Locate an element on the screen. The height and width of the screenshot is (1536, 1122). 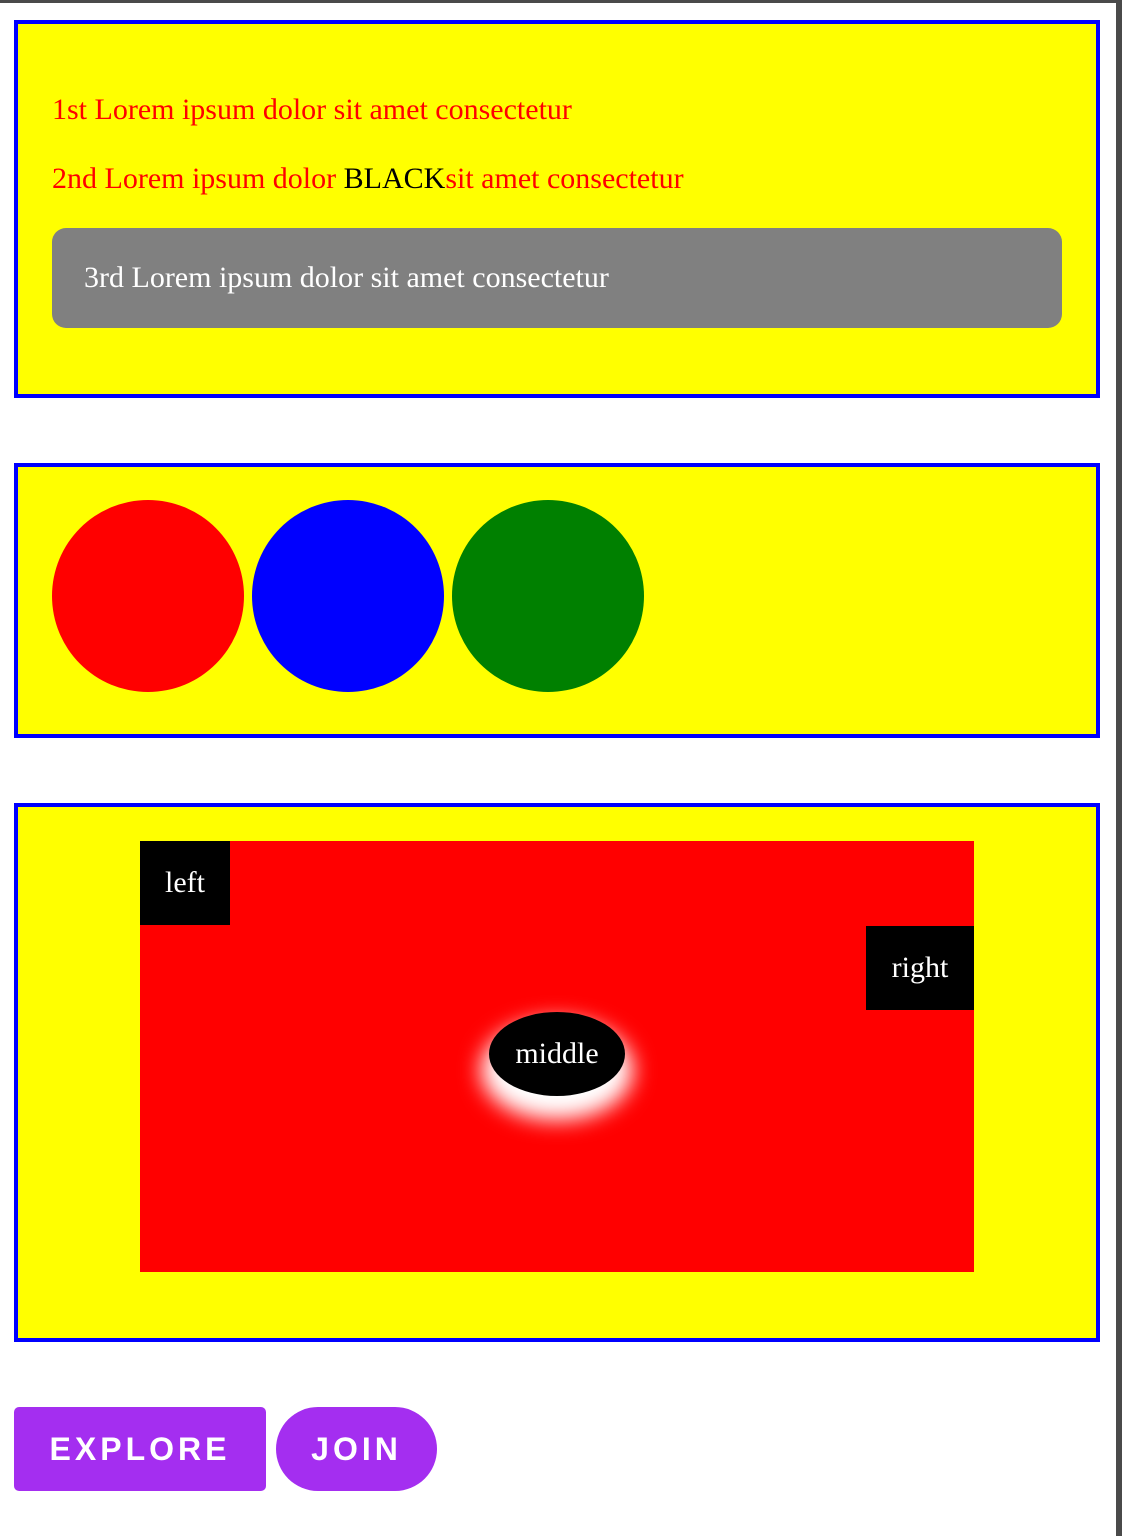
explore-button: EXPLORE is located at coordinates (140, 1449).